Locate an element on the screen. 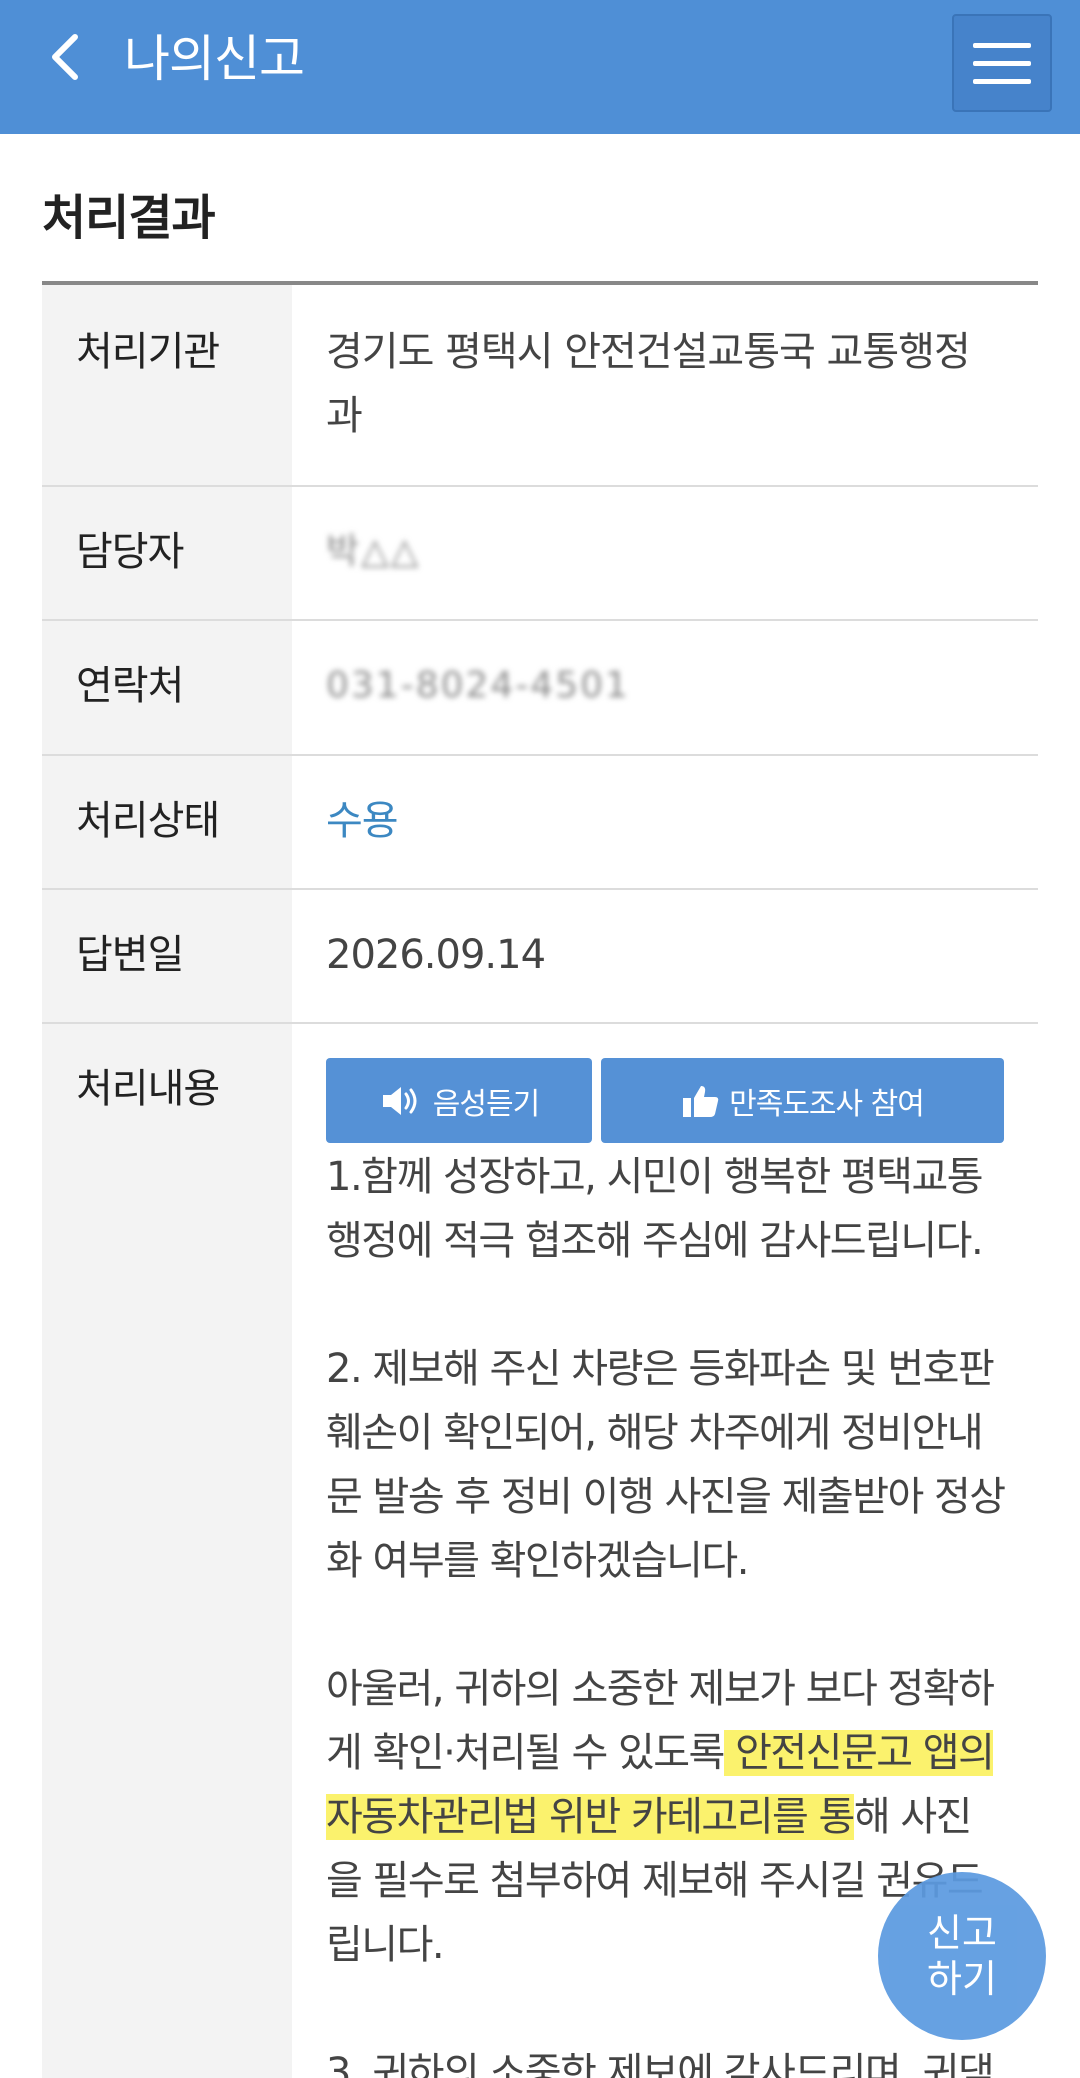 The image size is (1080, 2078). content-line: 화 여부를 확인하겠습니다. is located at coordinates (537, 1561).